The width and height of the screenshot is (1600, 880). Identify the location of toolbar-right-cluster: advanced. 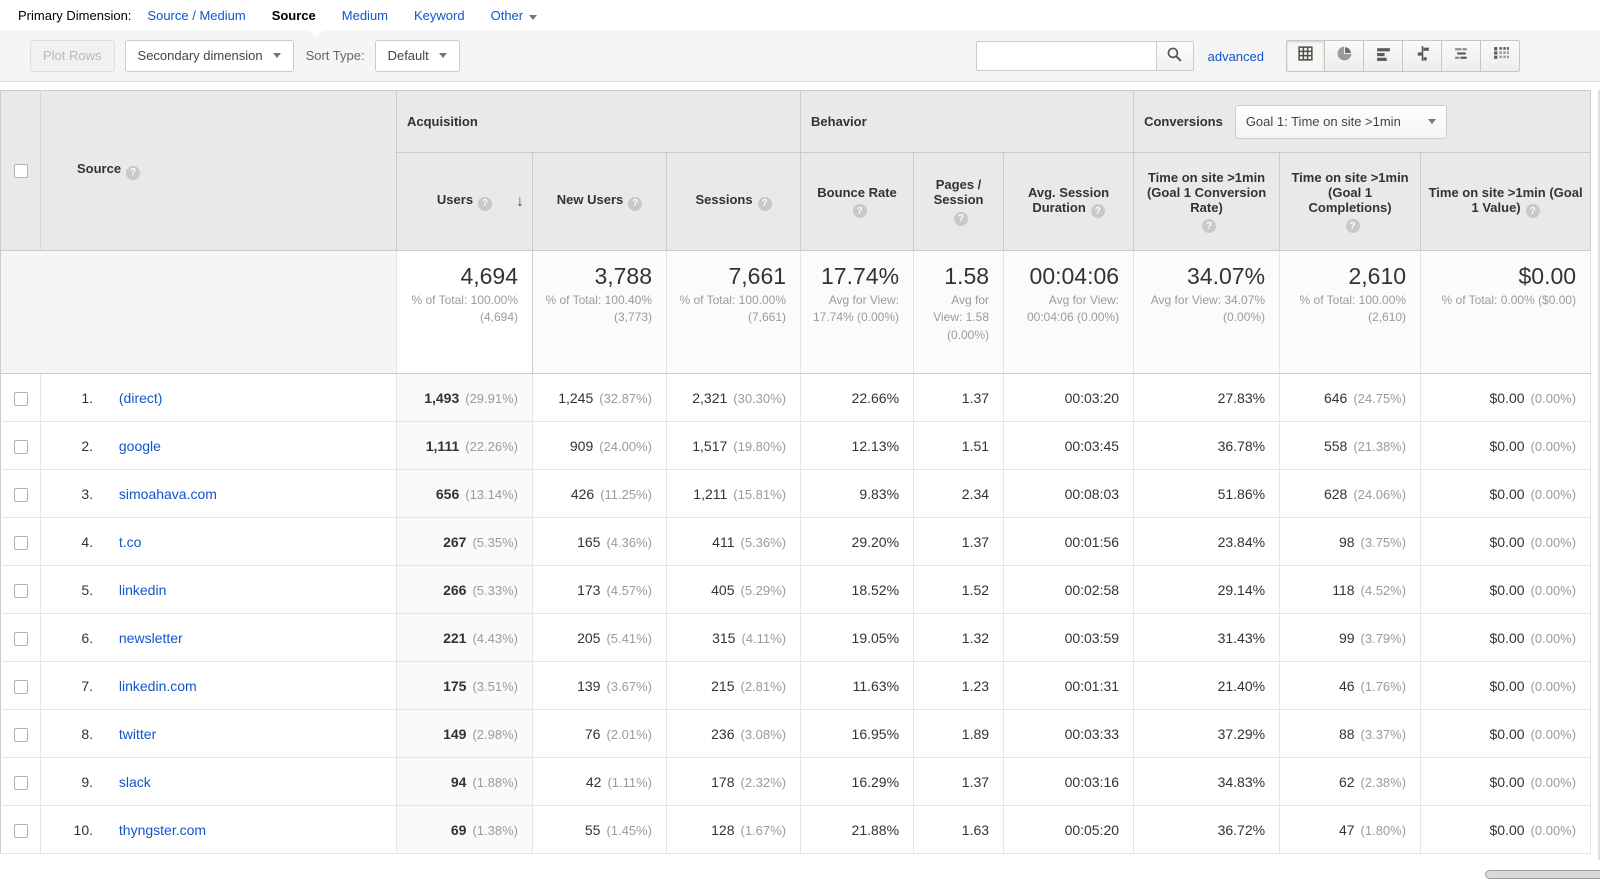
(1247, 56).